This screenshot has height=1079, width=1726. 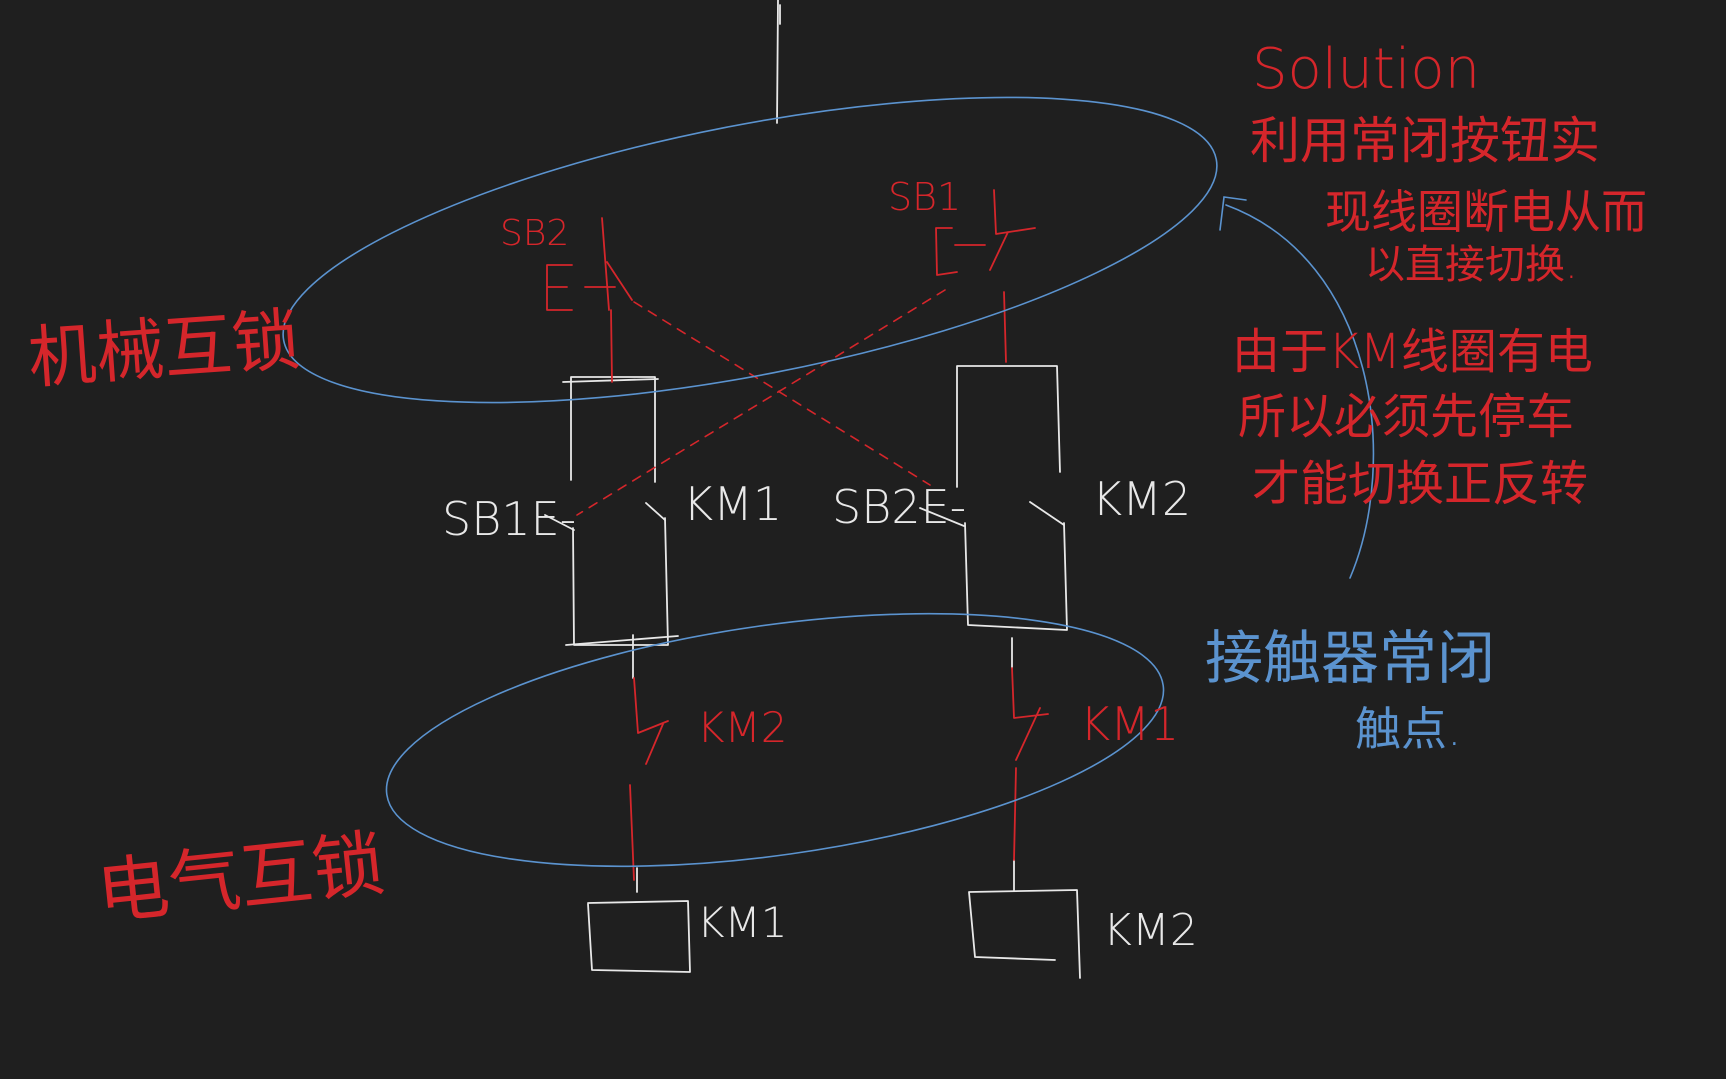 I want to click on km1-coil-box, so click(x=639, y=936).